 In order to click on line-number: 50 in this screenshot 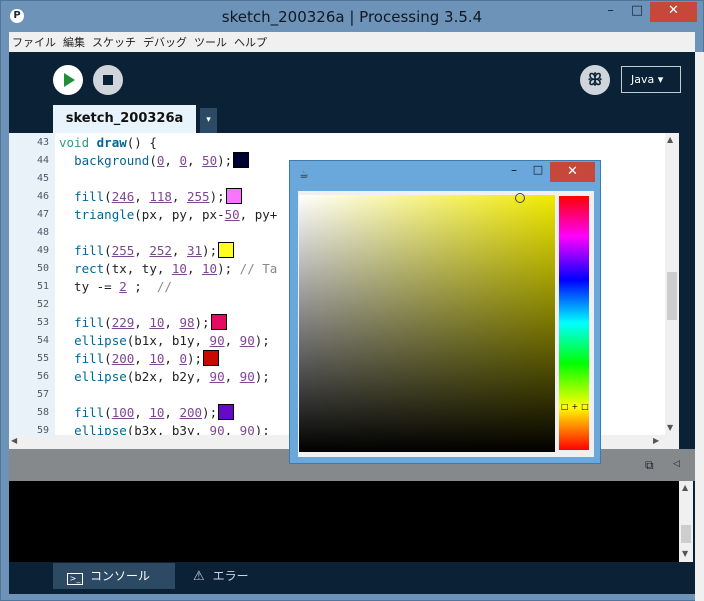, I will do `click(42, 268)`.